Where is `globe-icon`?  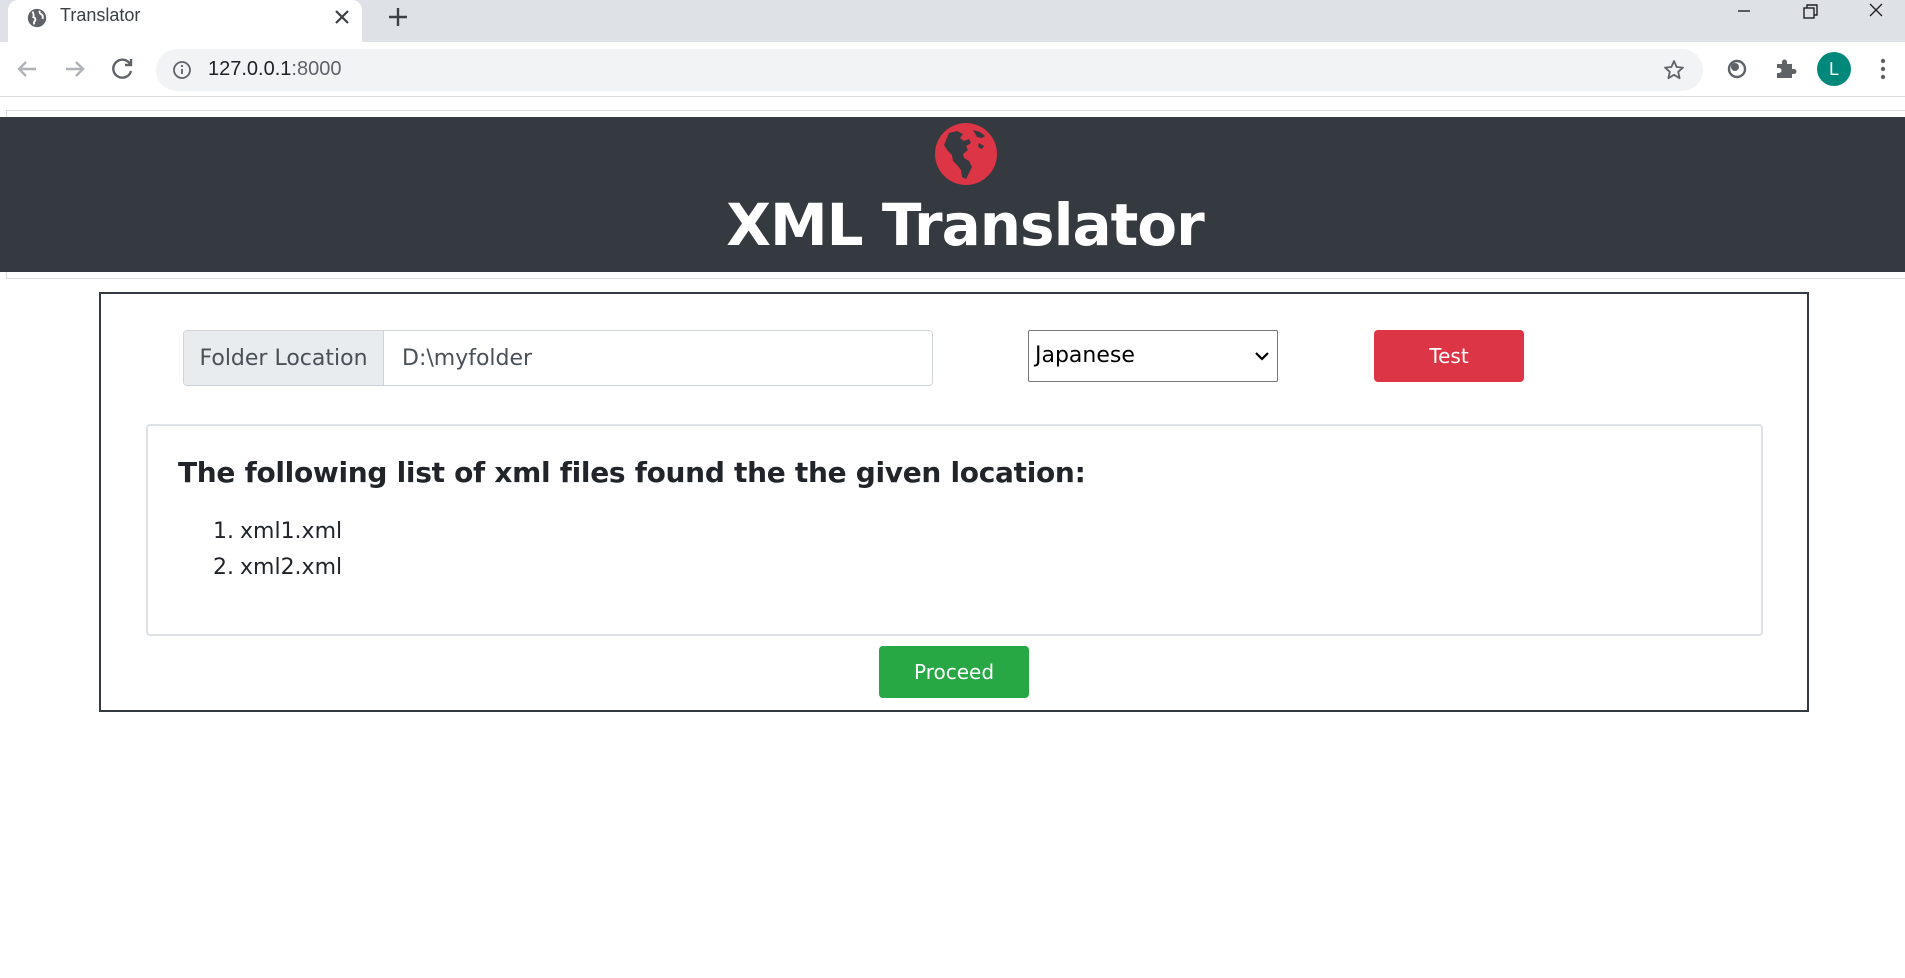
globe-icon is located at coordinates (37, 18).